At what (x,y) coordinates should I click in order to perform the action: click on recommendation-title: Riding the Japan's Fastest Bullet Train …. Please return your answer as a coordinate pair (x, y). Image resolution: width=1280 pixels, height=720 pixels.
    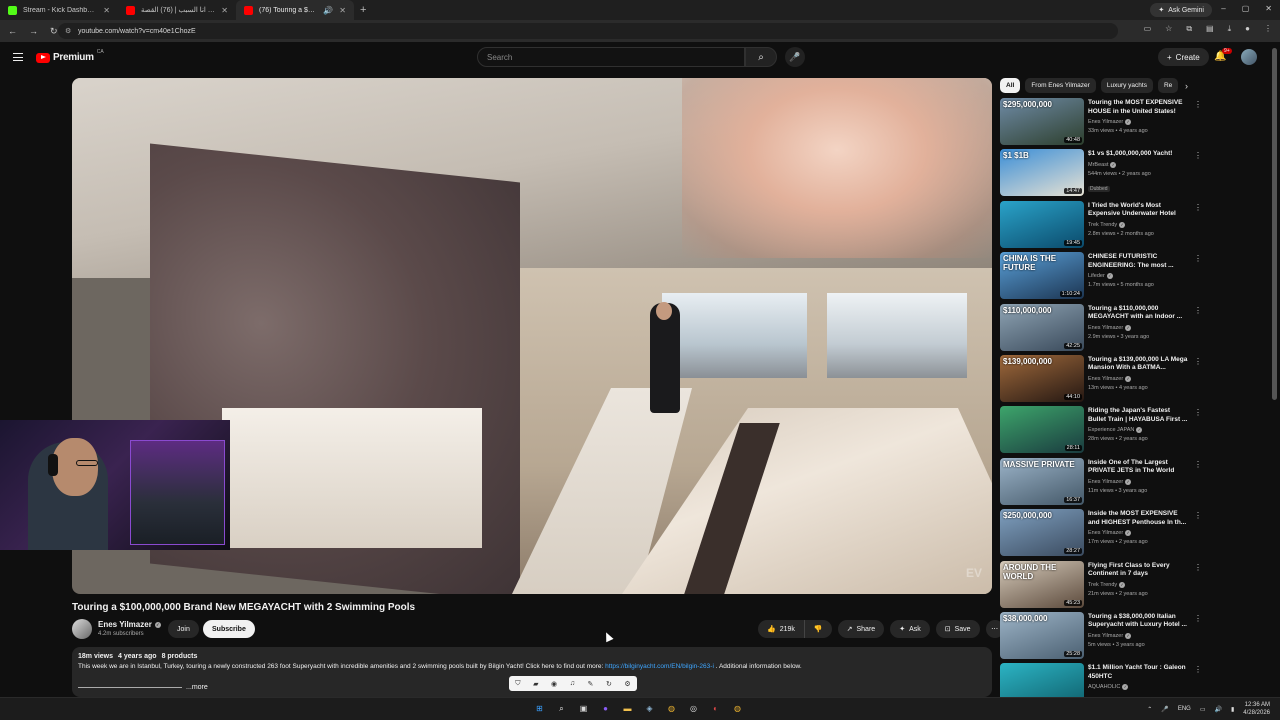
    Looking at the image, I should click on (1138, 415).